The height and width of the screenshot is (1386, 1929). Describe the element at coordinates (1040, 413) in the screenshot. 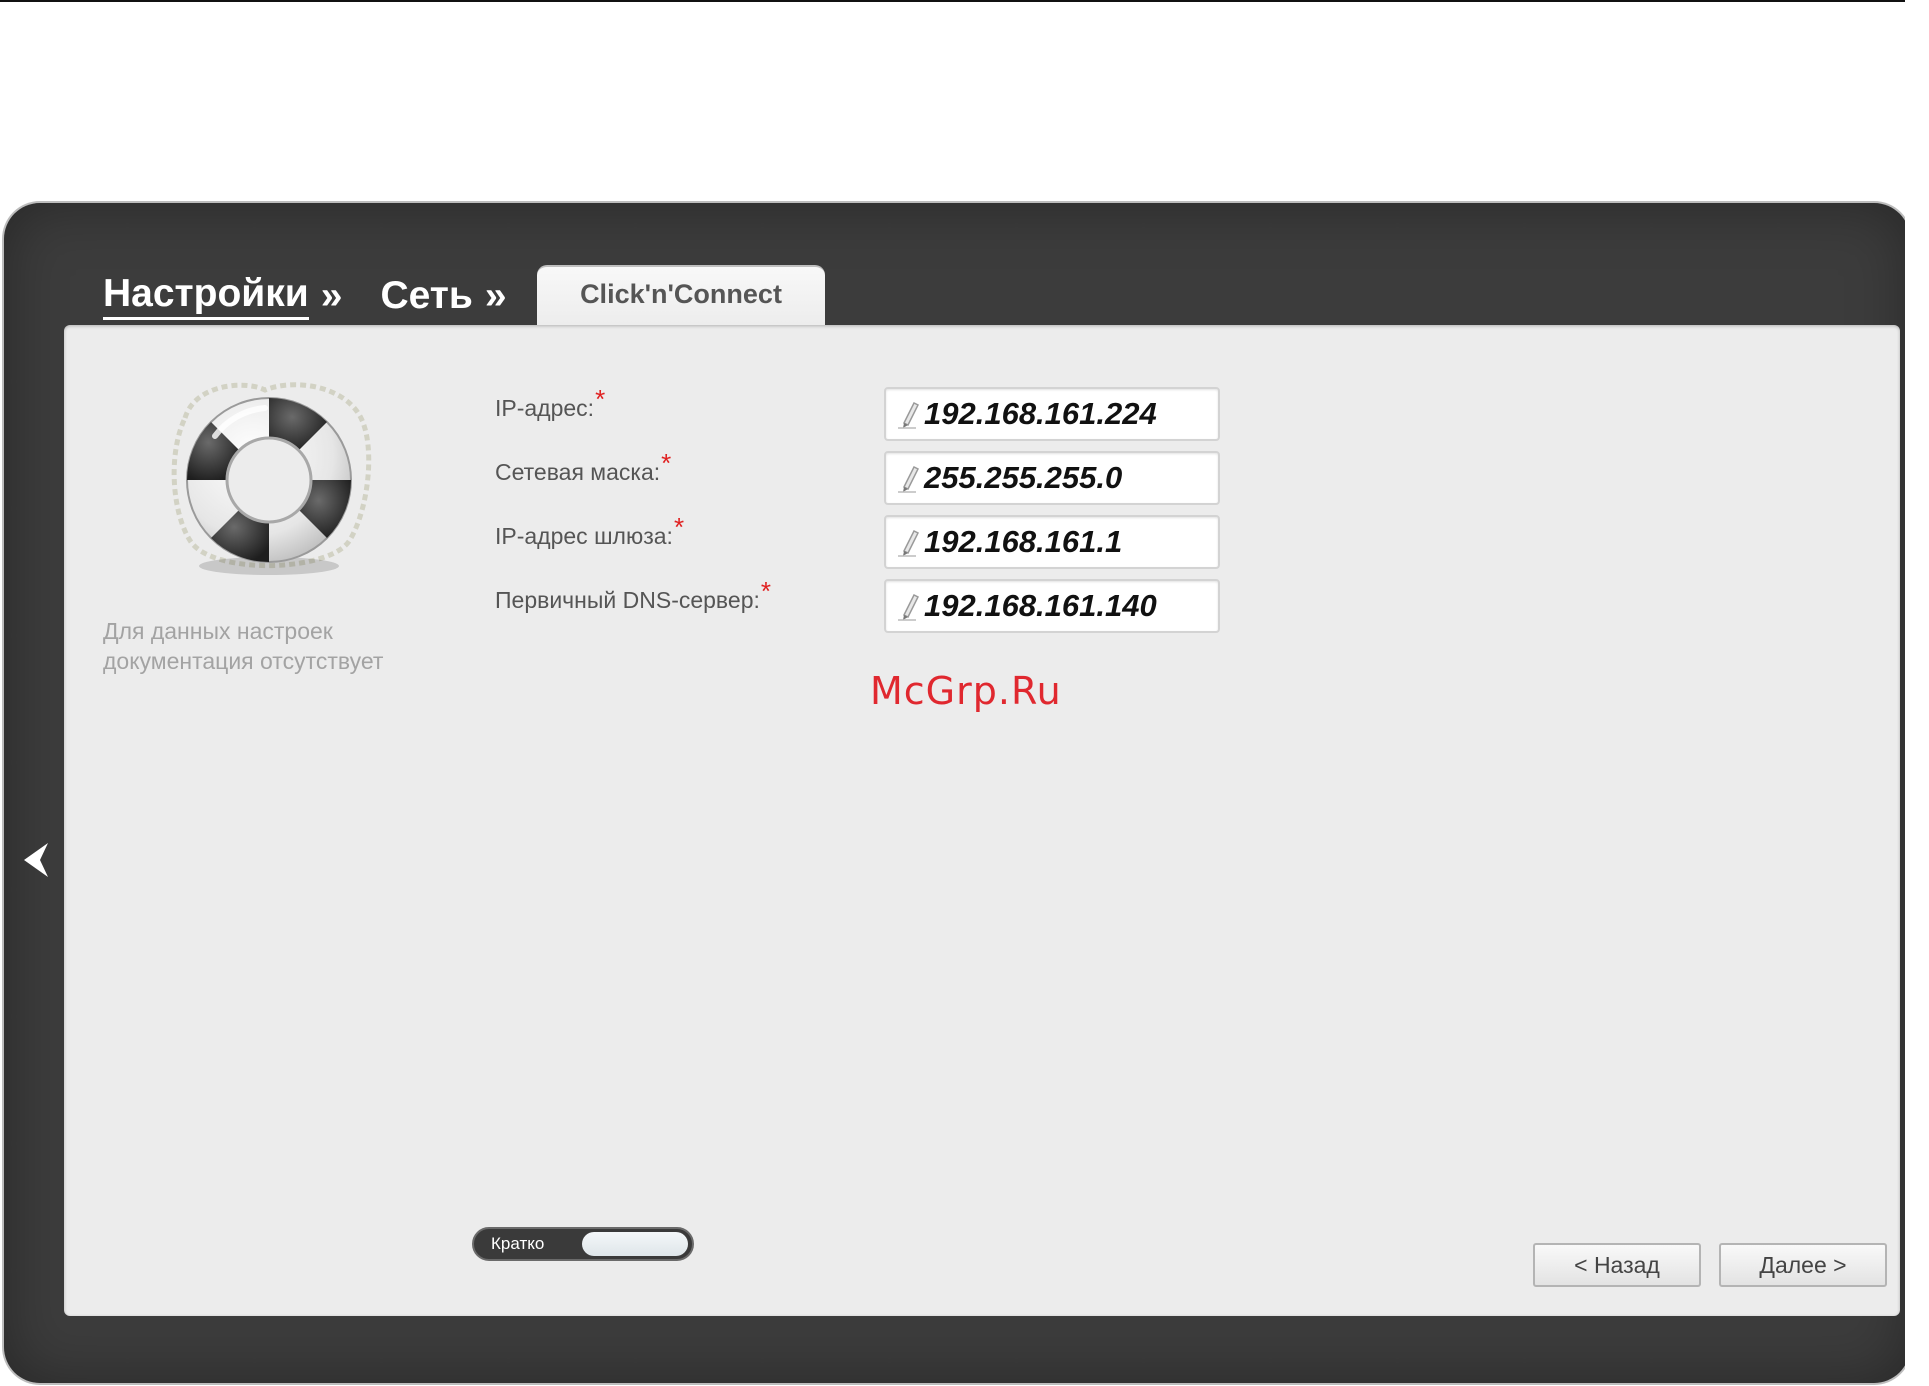

I see `ip-address-value: 192.168.161.224` at that location.